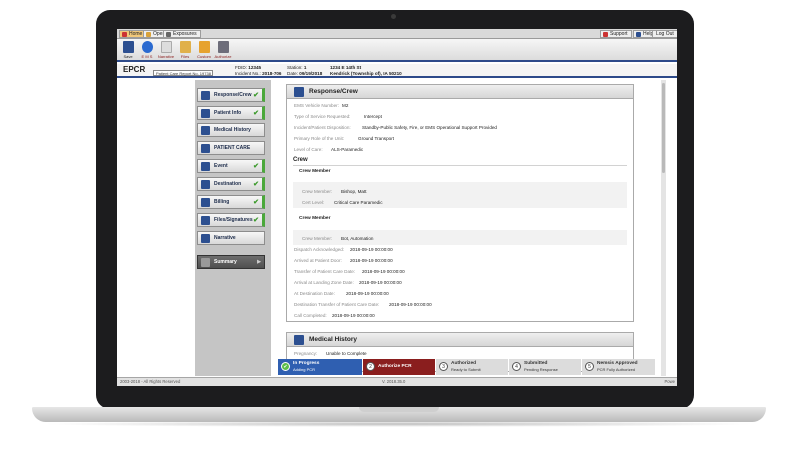  I want to click on nav-destination: Destination ✔, so click(231, 184).